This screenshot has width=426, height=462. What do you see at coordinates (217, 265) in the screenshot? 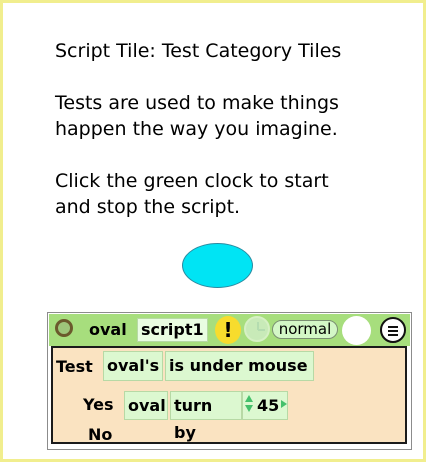
I see `cyan-oval-object` at bounding box center [217, 265].